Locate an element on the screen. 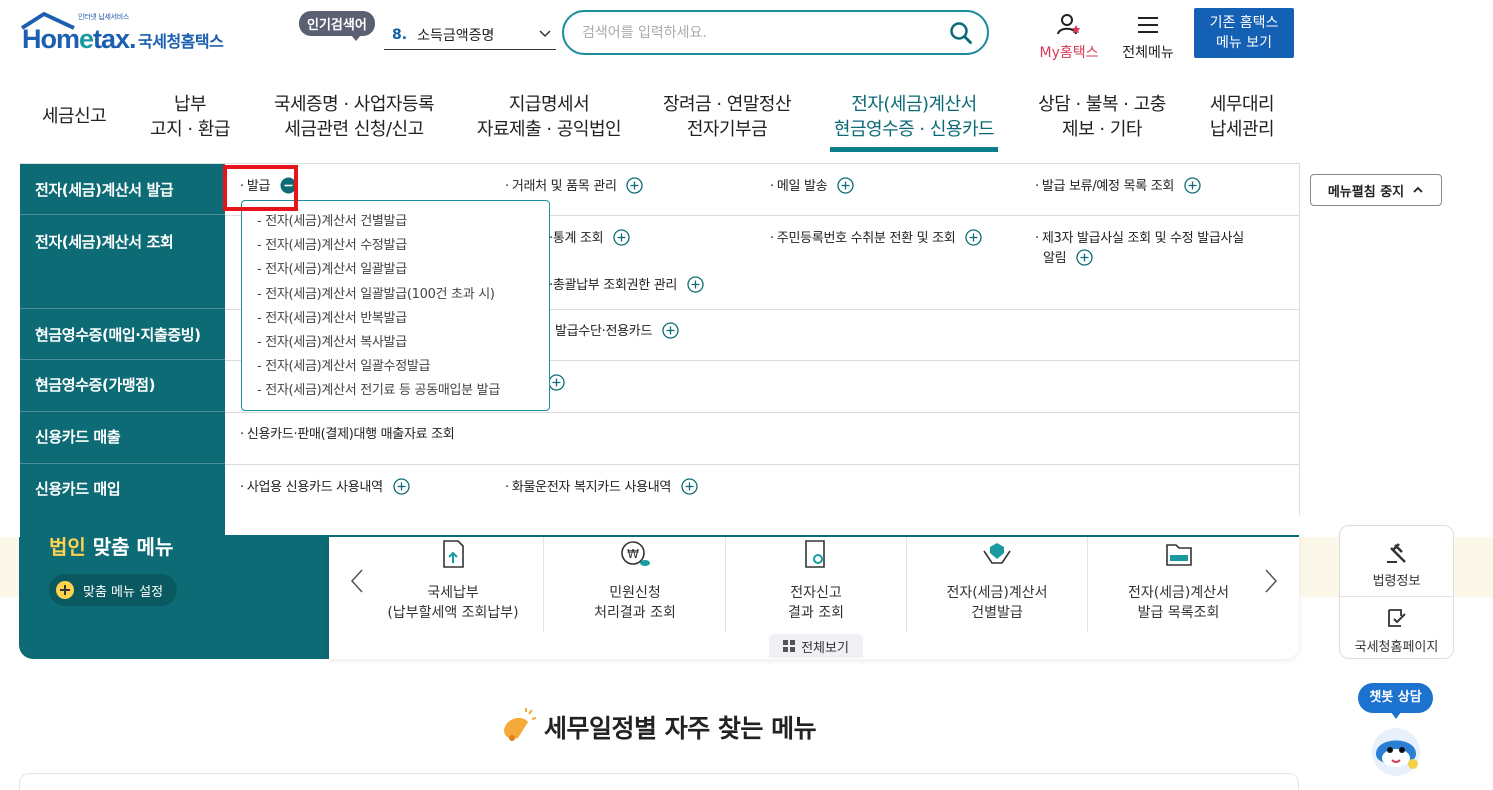  folder-icon is located at coordinates (1178, 555).